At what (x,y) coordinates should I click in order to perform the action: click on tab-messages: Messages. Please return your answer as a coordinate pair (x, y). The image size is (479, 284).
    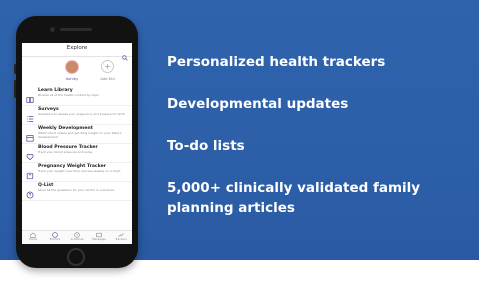
    Looking at the image, I should click on (99, 238).